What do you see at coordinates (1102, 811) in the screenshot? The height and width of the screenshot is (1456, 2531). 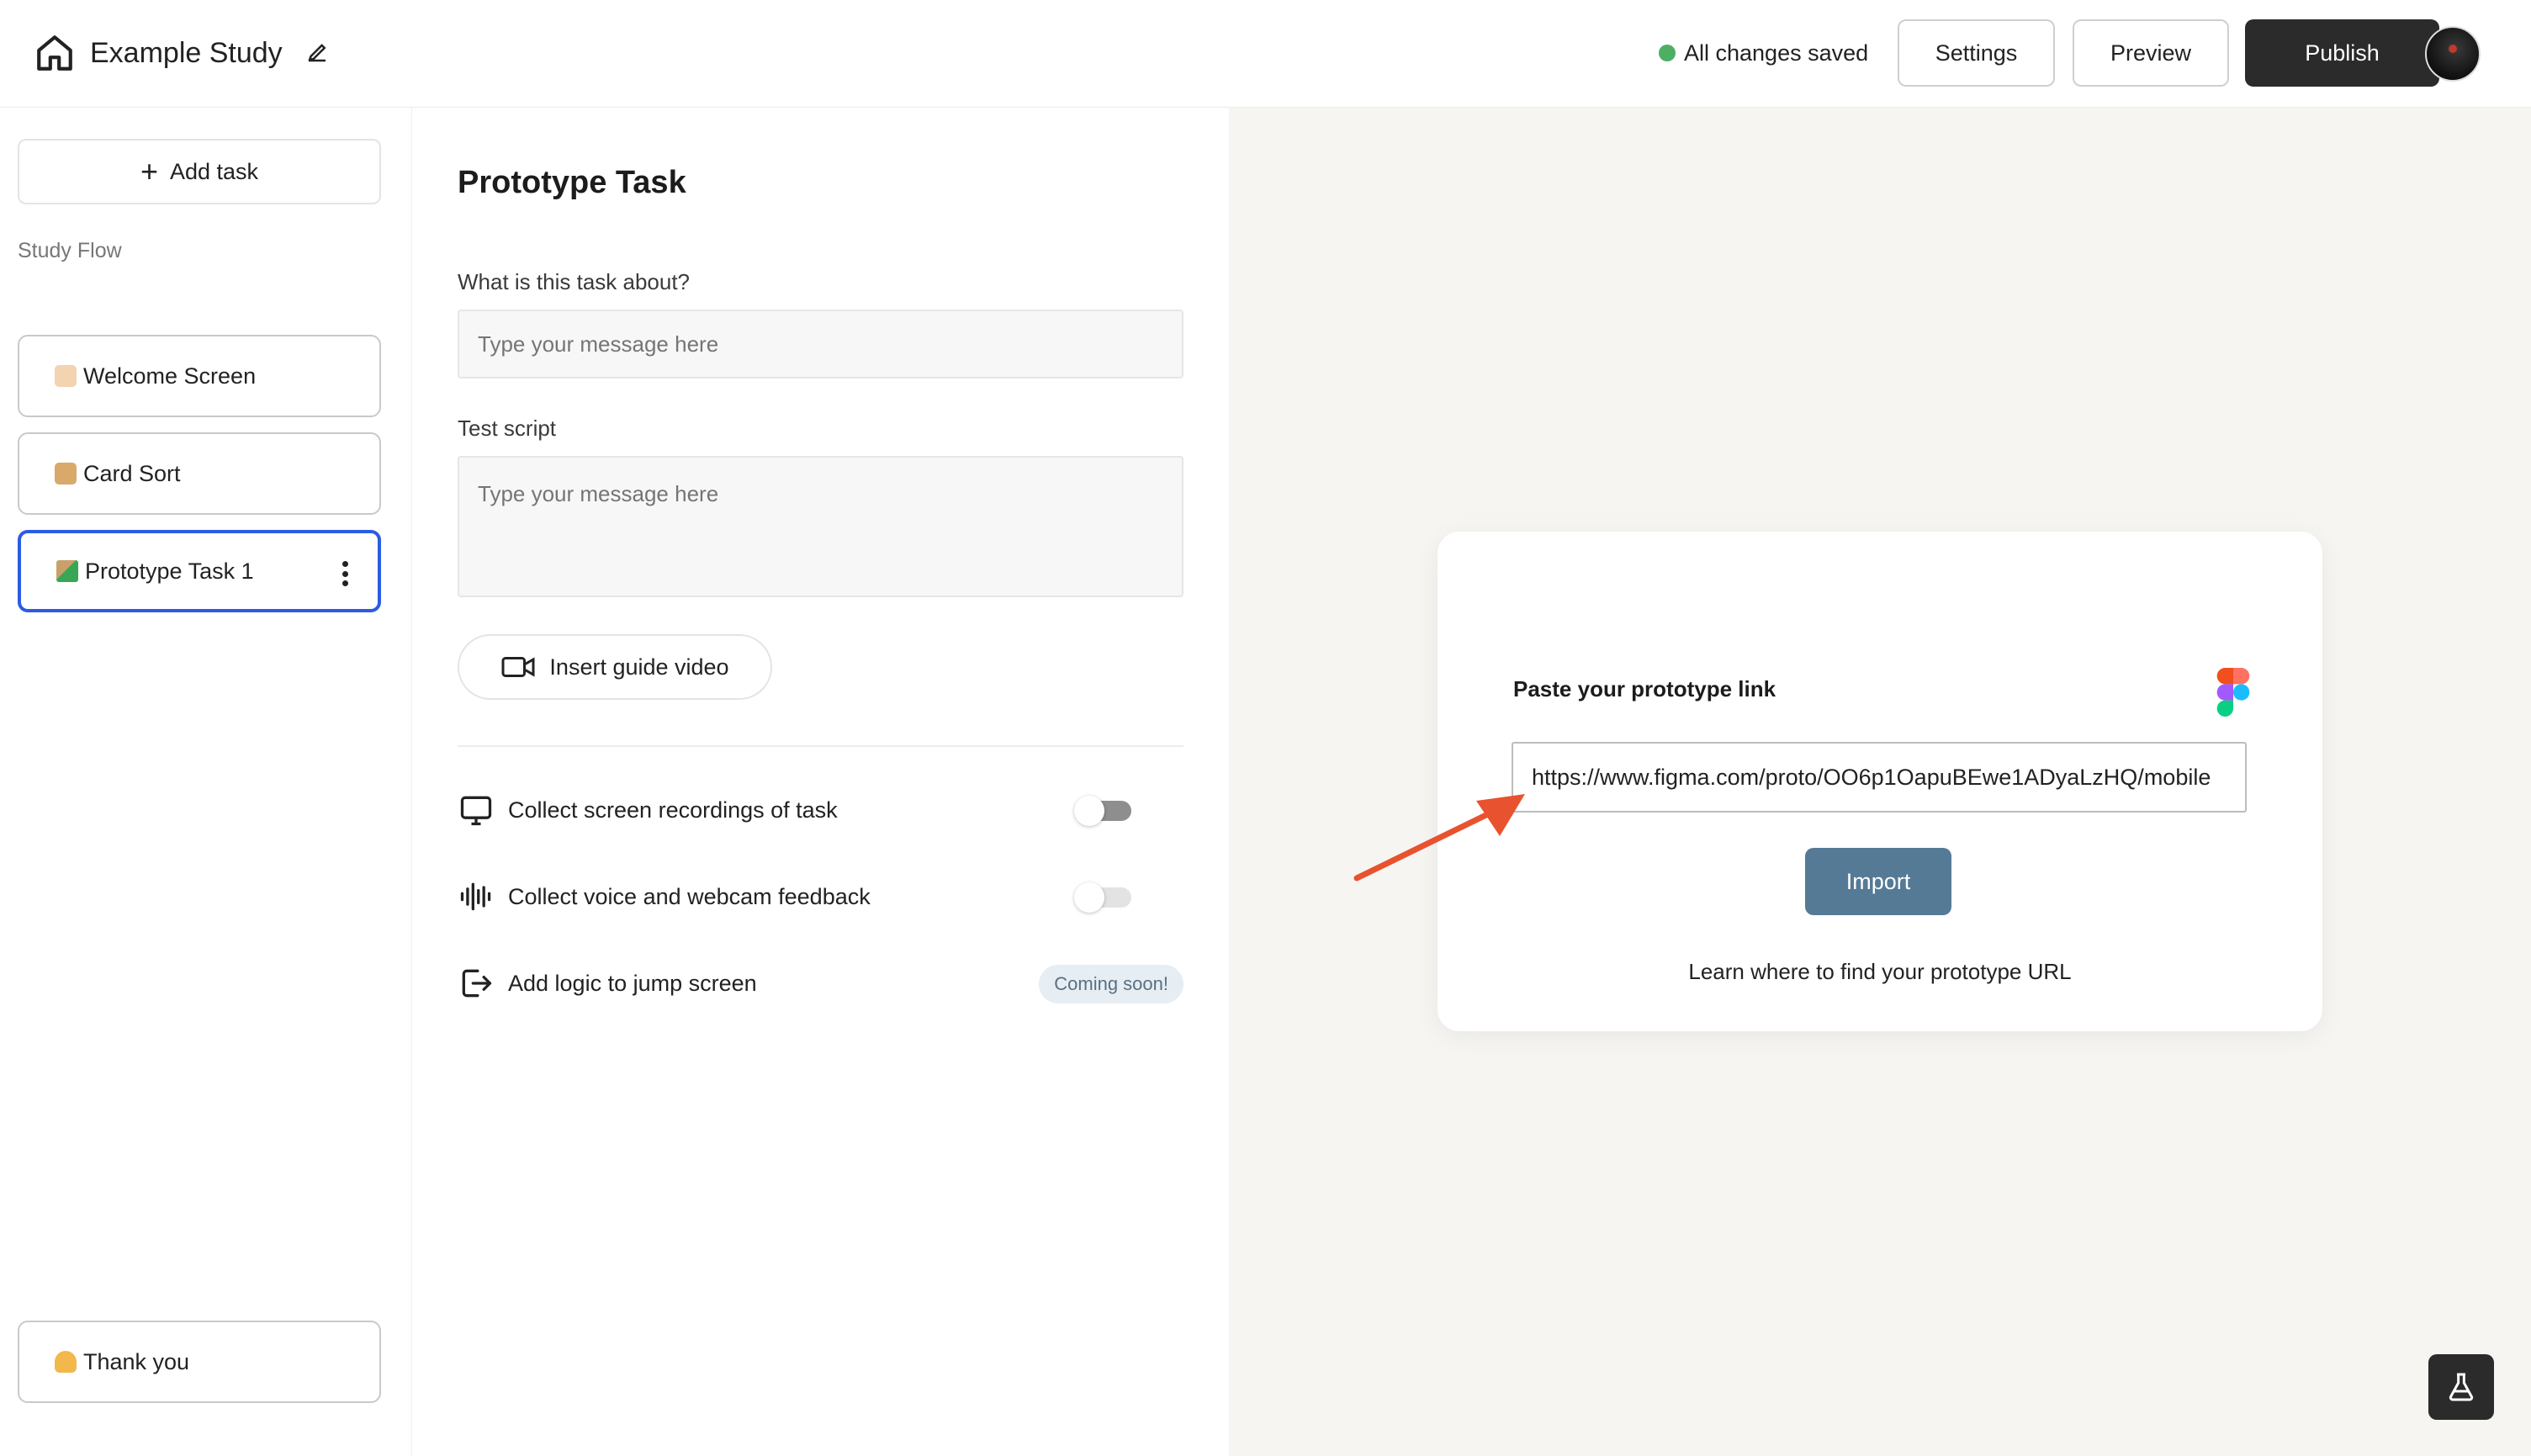 I see `screen-recording-toggle` at bounding box center [1102, 811].